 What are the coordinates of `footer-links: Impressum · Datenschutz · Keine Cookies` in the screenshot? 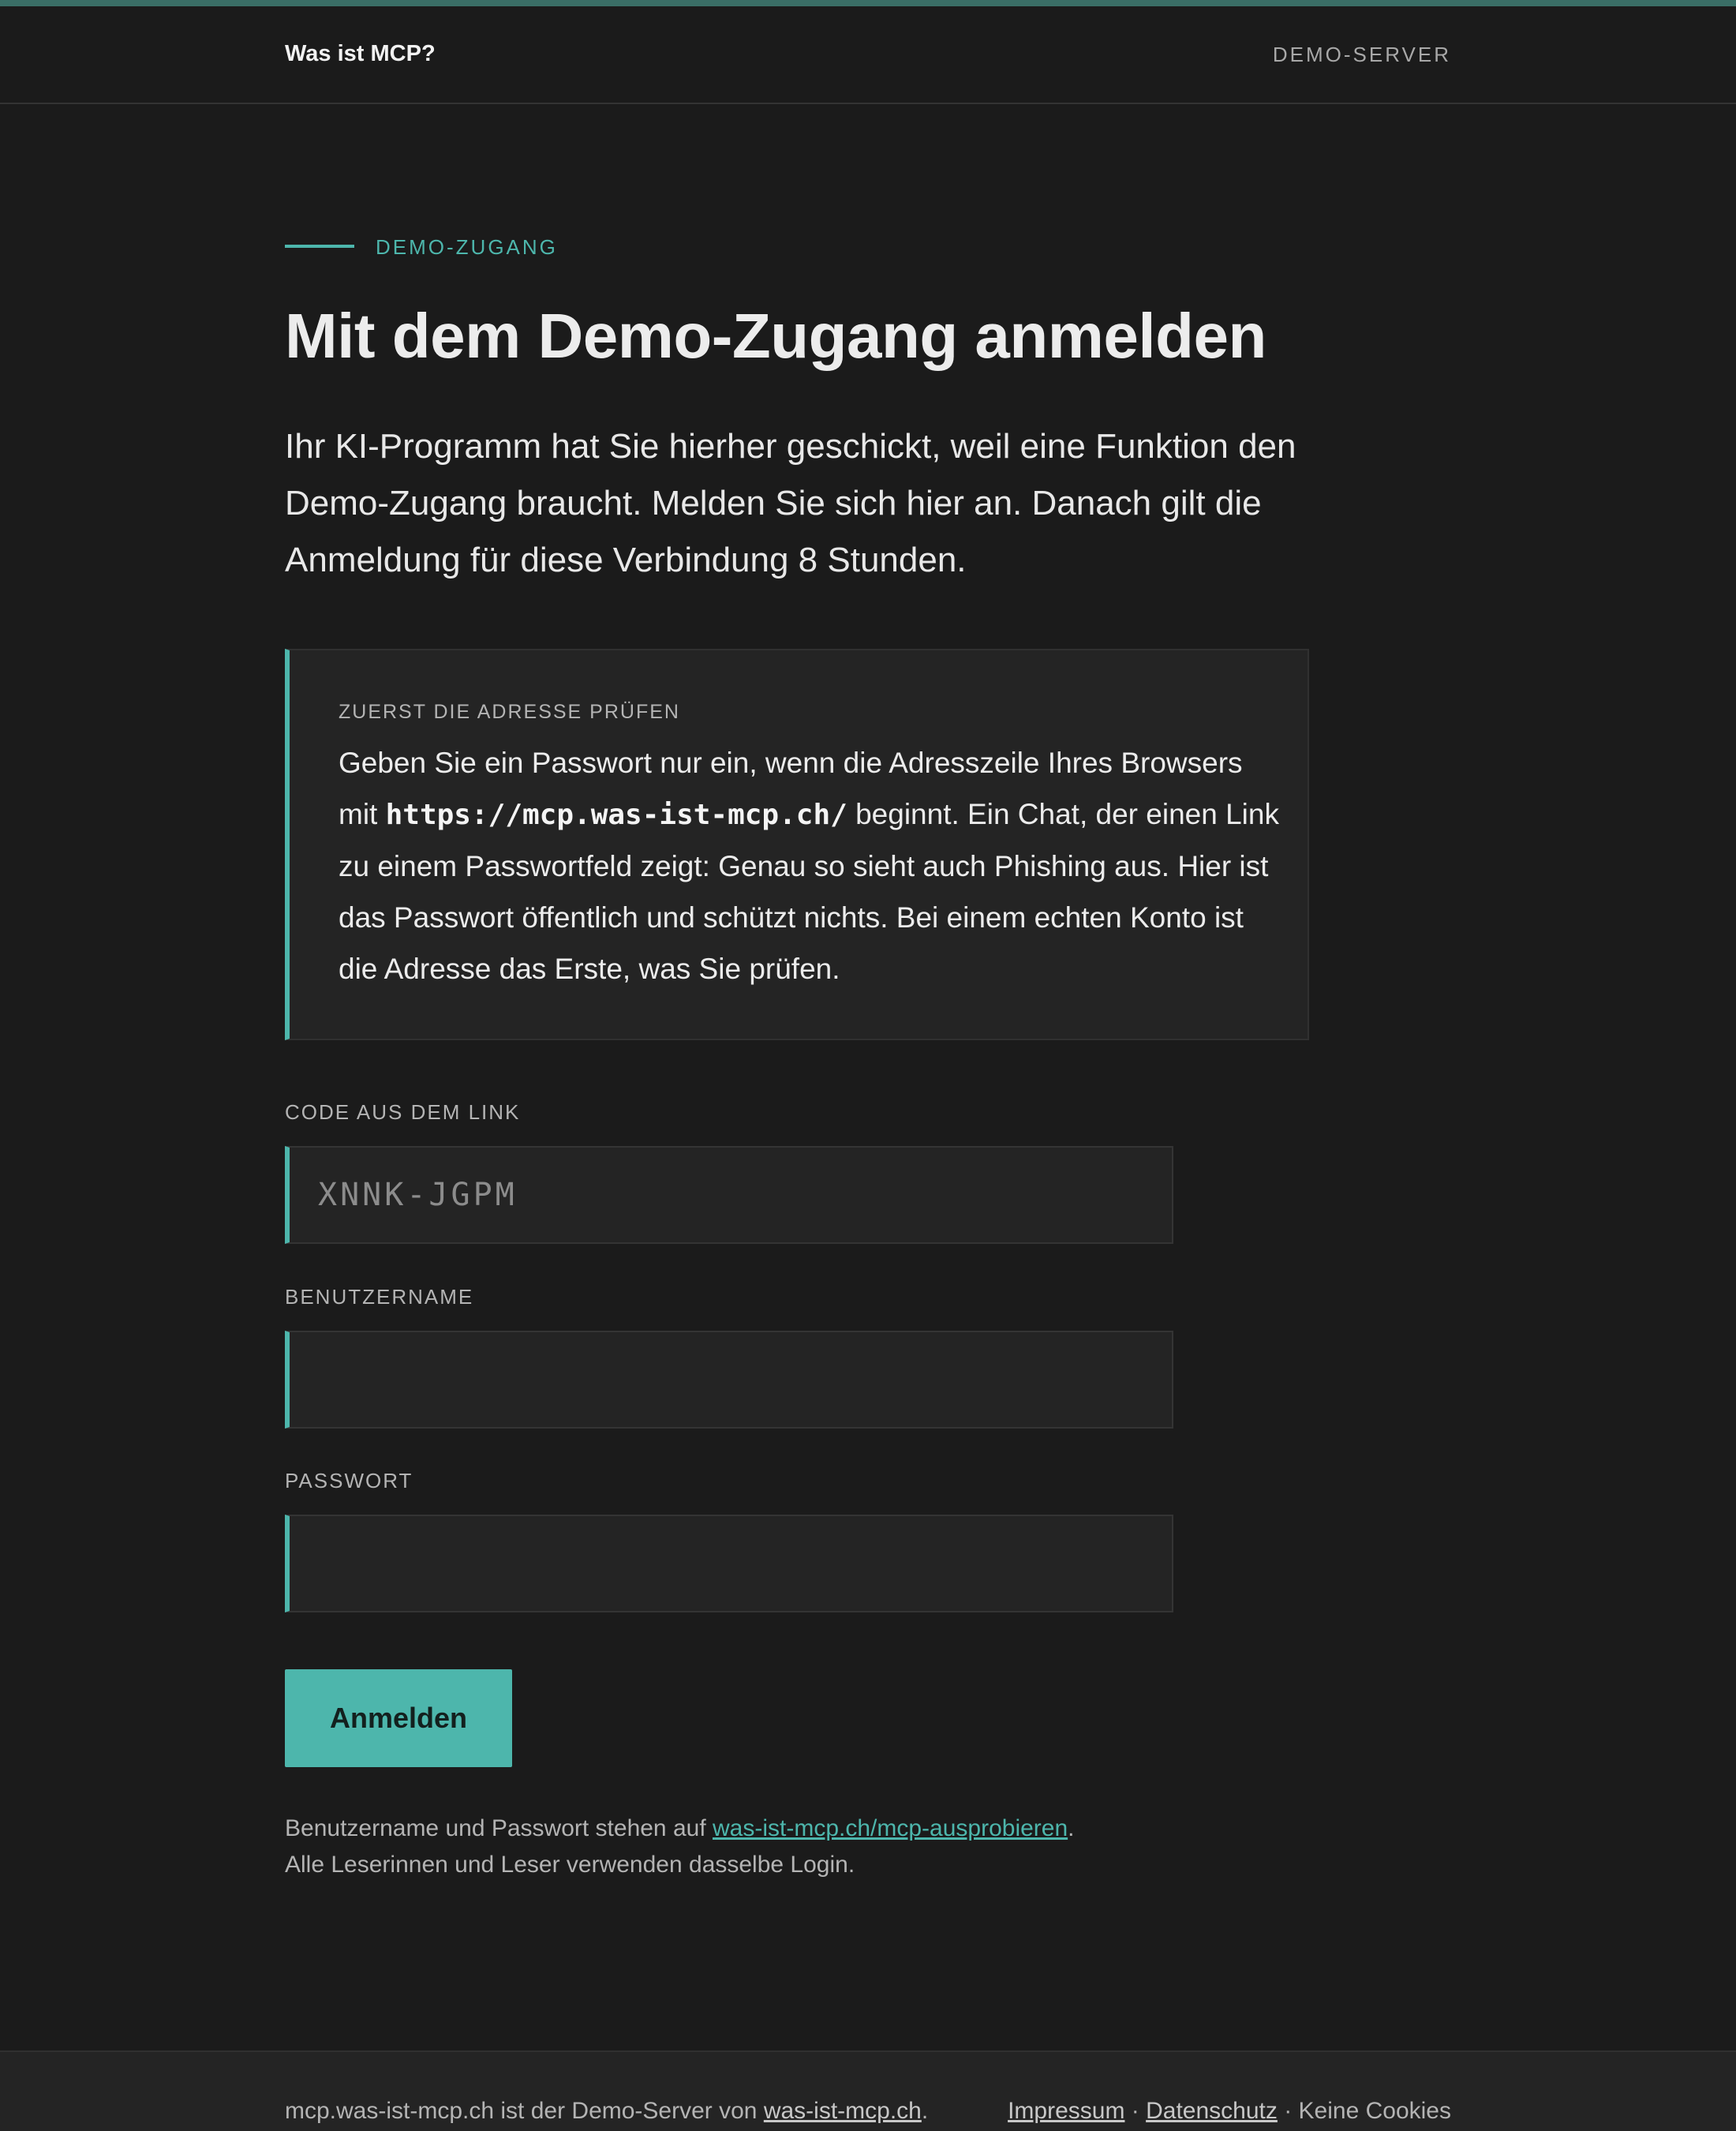 It's located at (1229, 2111).